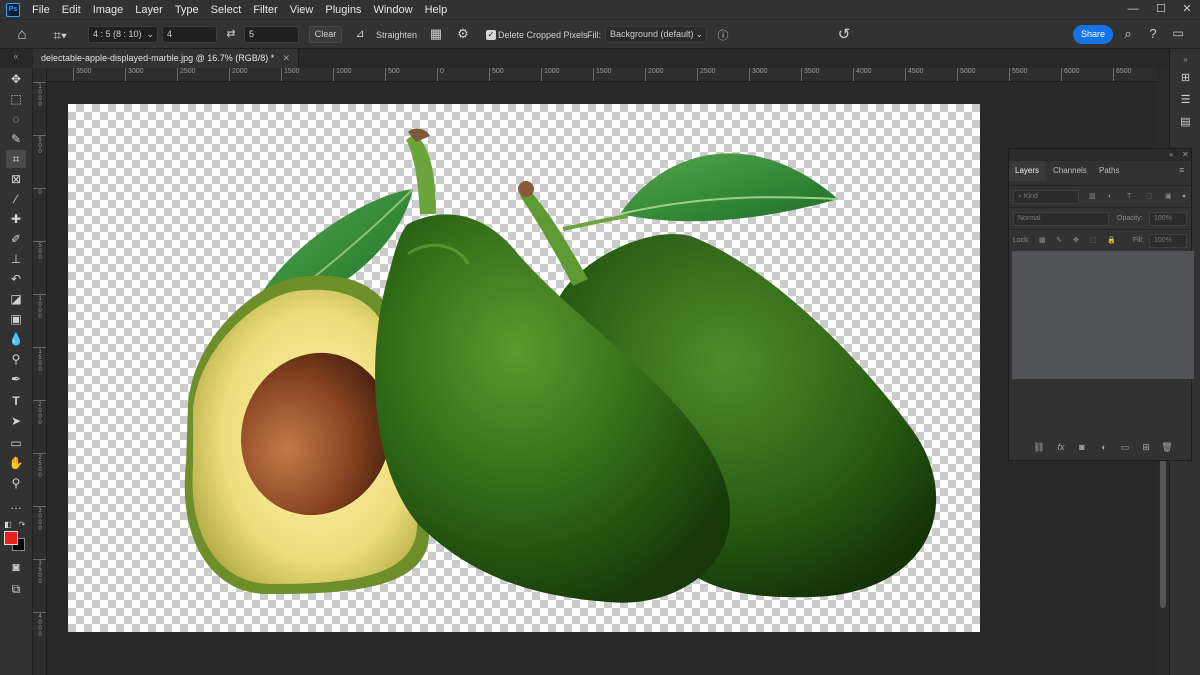 Image resolution: width=1200 pixels, height=675 pixels. Describe the element at coordinates (1153, 35) in the screenshot. I see `help-icon: ?` at that location.